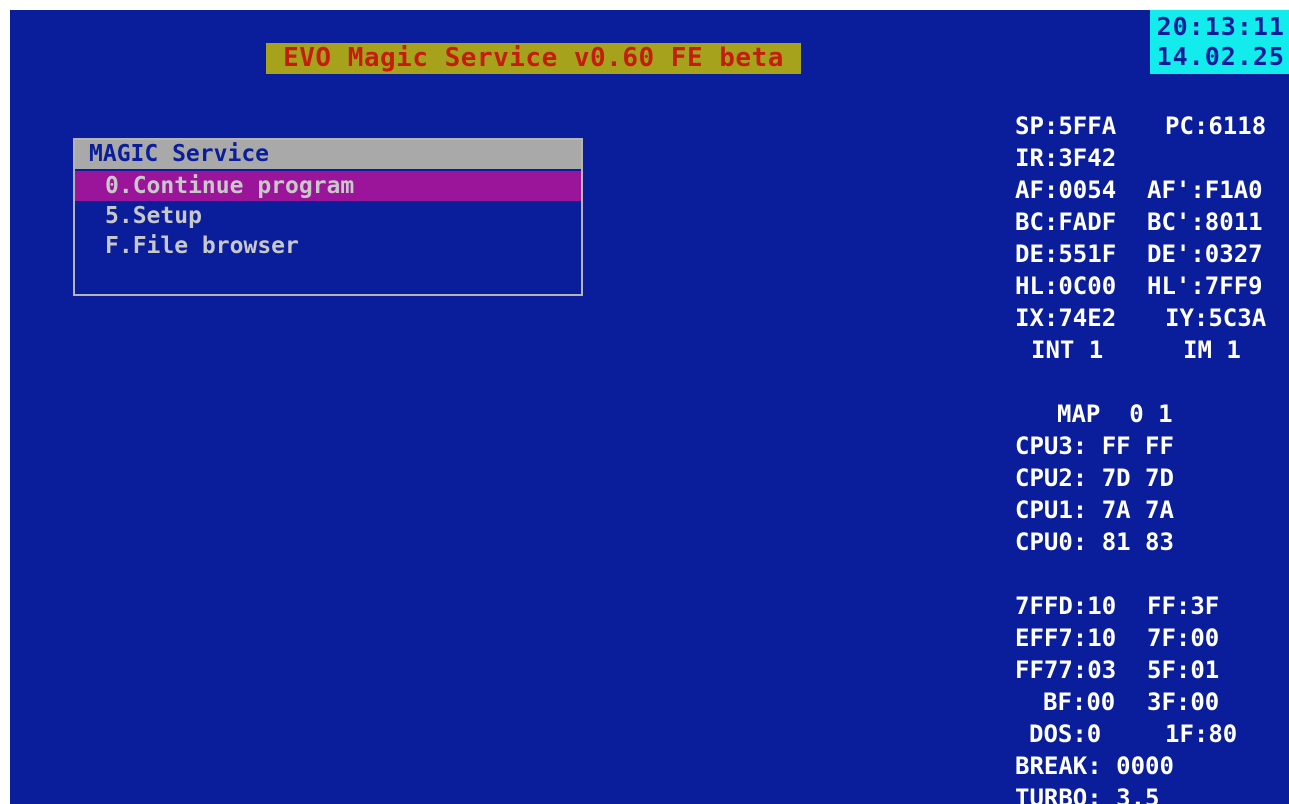  I want to click on int-mode: INT 1, so click(1067, 350).